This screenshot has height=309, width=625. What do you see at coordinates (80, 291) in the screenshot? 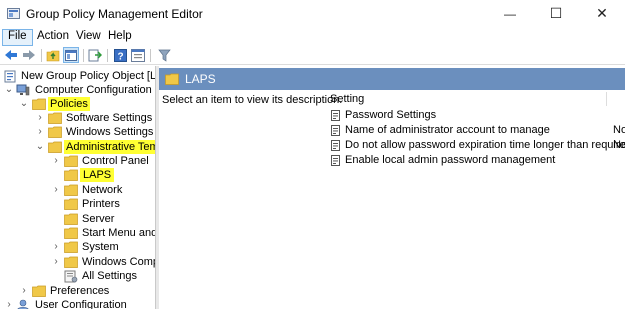
I see `tree-label: Preferences` at bounding box center [80, 291].